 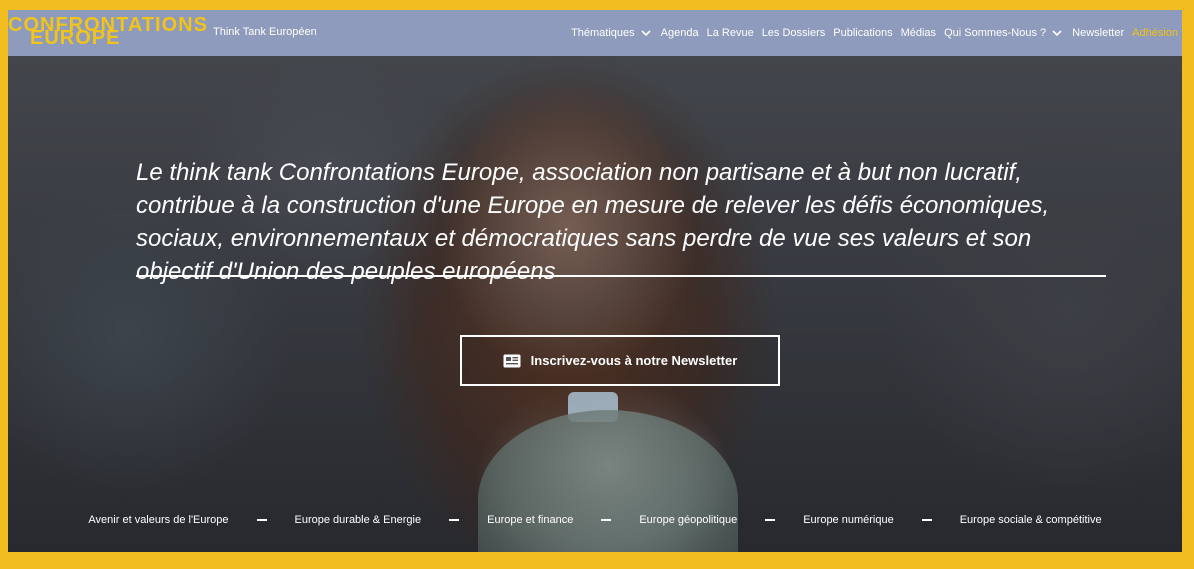 I want to click on theme-link-durable-energie: Europe durable & Energie, so click(x=358, y=520).